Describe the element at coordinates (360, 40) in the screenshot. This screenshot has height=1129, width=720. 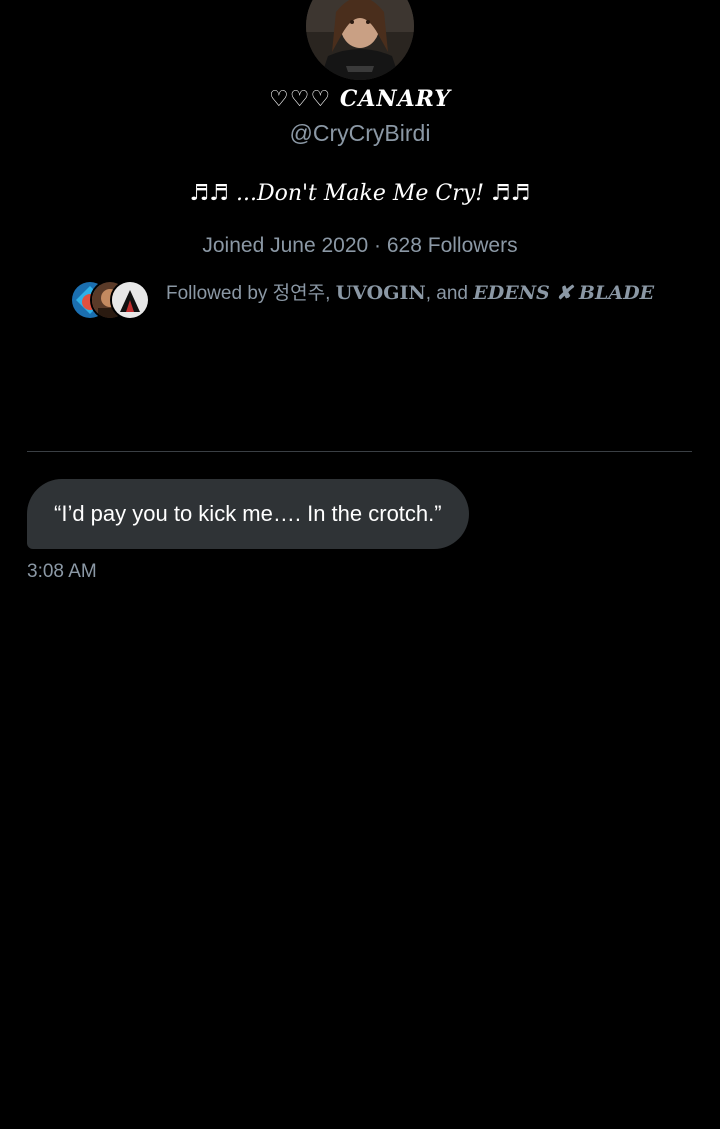
I see `profile-avatar` at that location.